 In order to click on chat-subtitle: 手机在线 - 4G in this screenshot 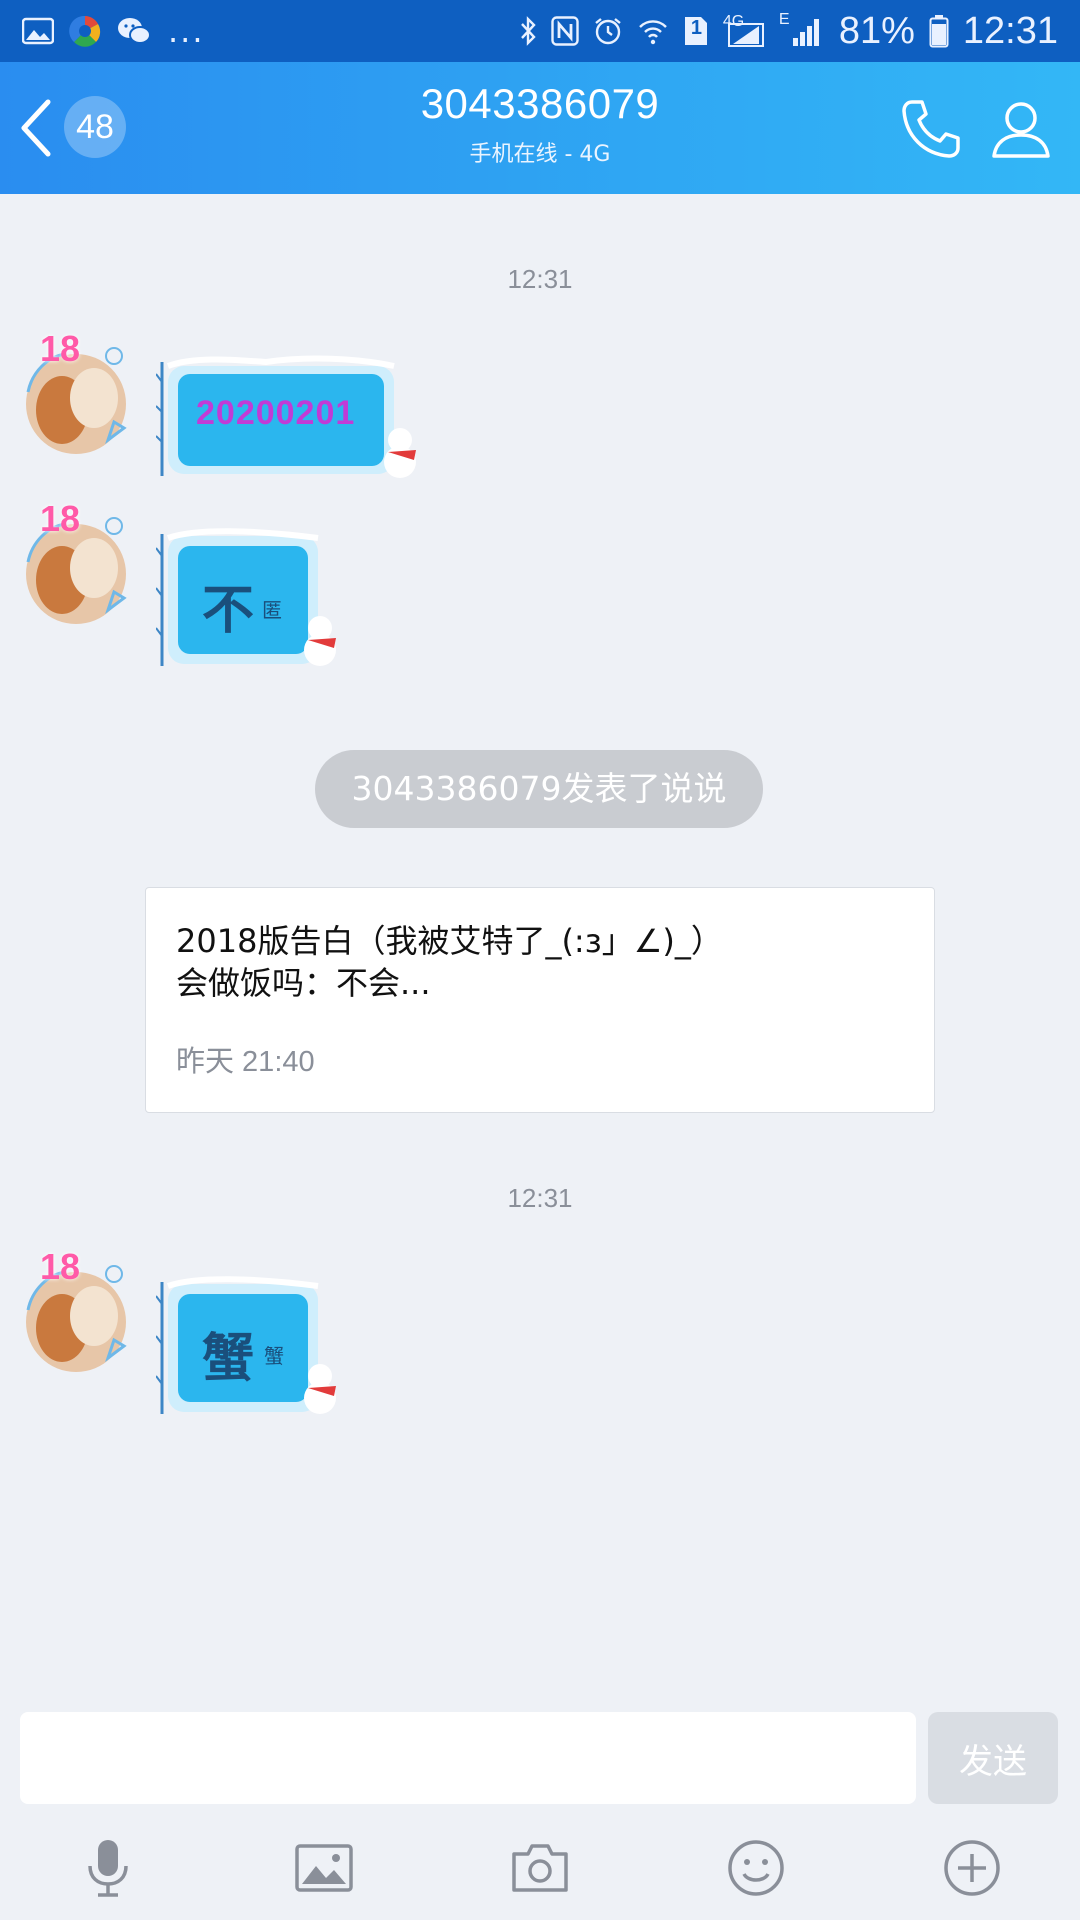, I will do `click(540, 154)`.